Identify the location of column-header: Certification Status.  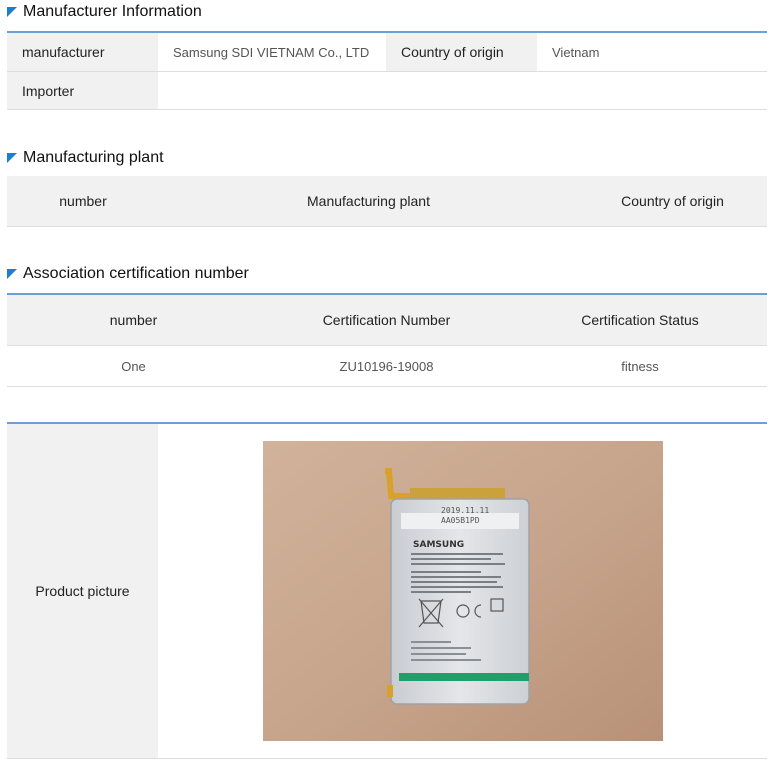
(640, 320).